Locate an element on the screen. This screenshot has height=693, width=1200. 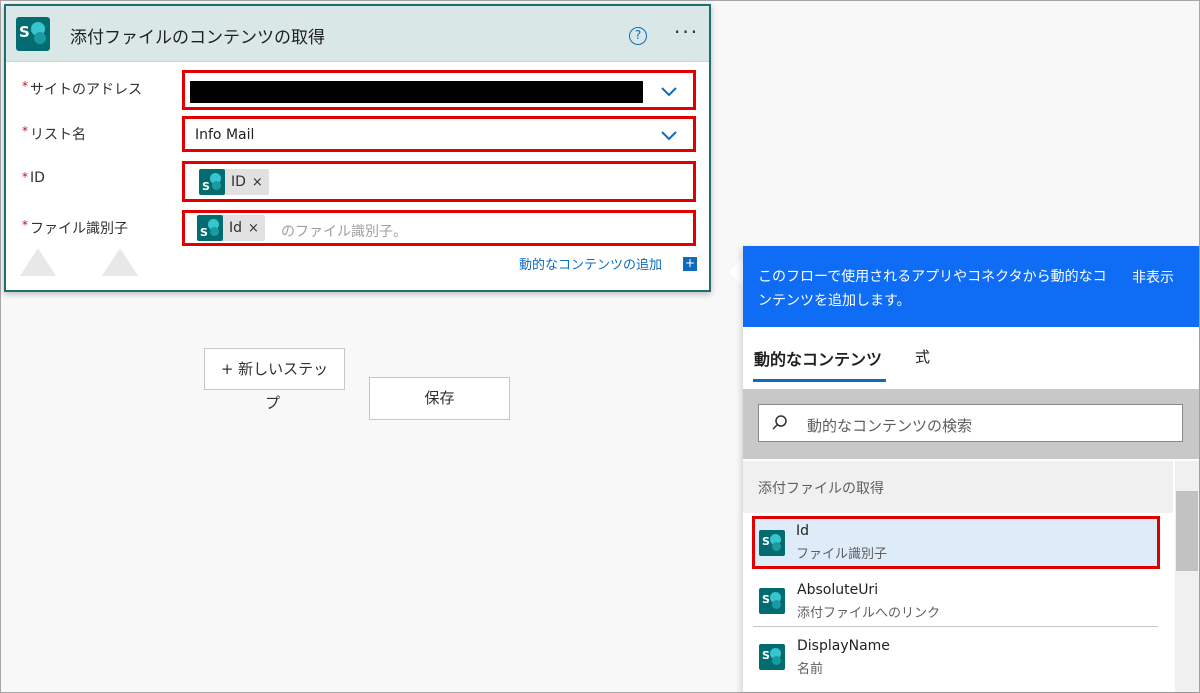
item-description: 添付ファイルへのリンク is located at coordinates (869, 613).